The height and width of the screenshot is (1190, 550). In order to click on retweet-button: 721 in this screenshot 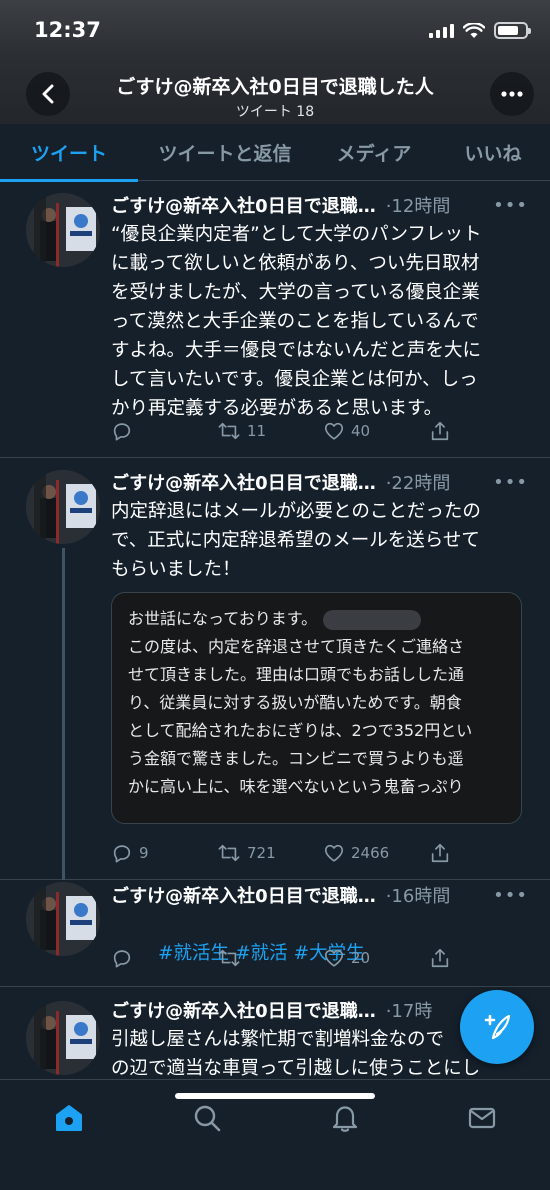, I will do `click(270, 853)`.